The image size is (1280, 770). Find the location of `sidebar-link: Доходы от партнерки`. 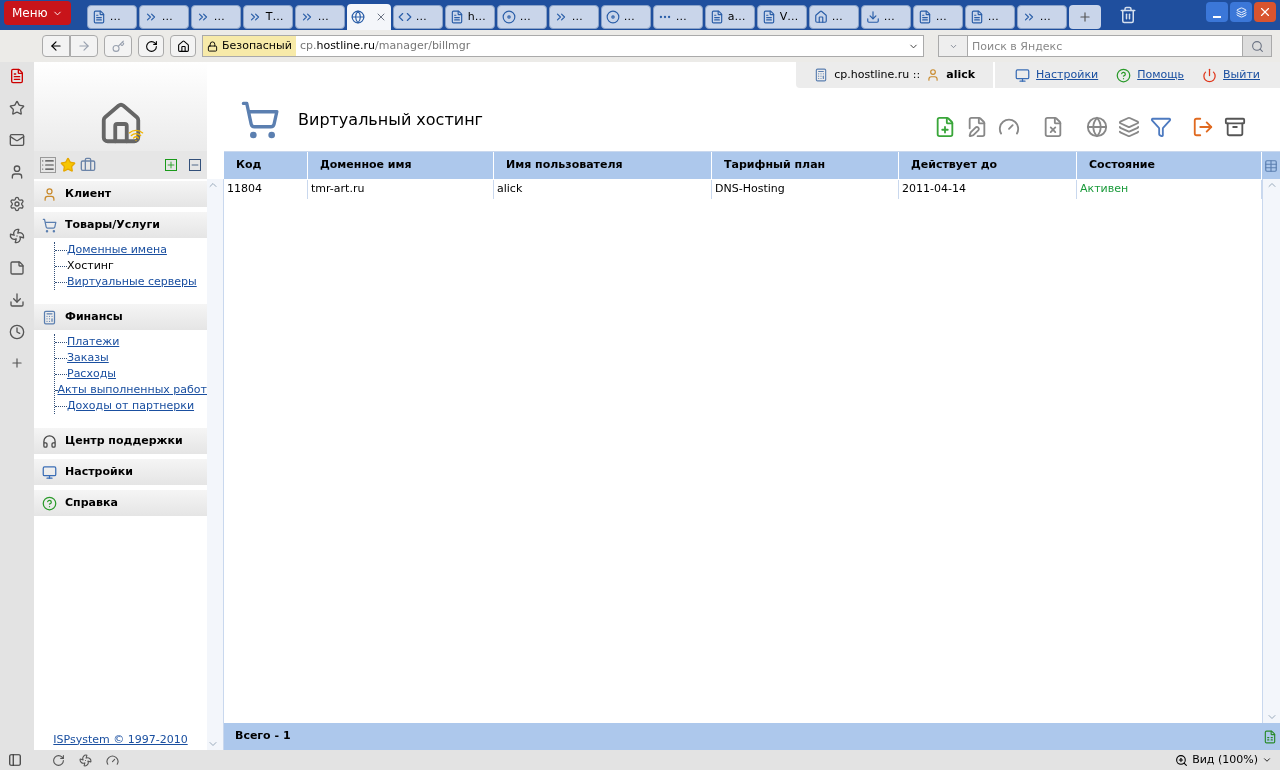

sidebar-link: Доходы от партнерки is located at coordinates (131, 406).